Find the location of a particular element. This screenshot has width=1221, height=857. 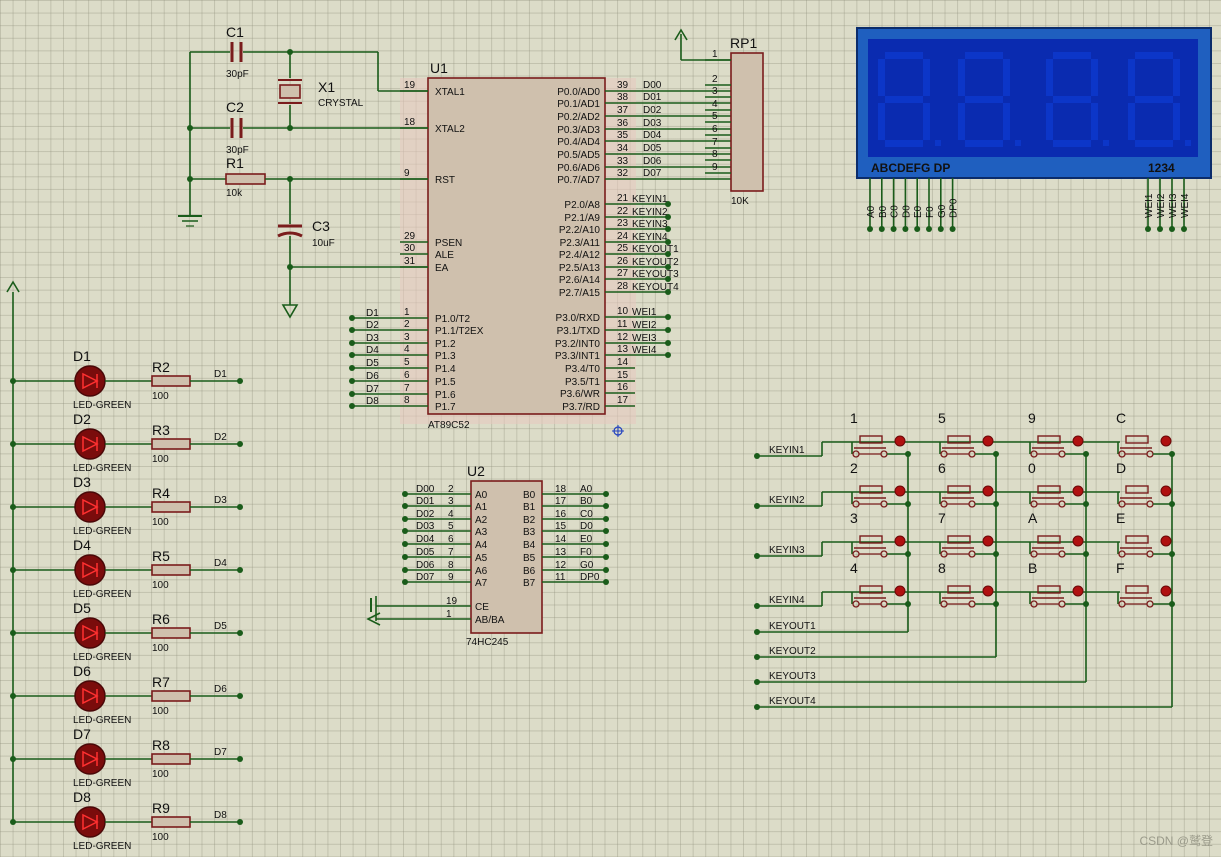

mcu-pin-name: P1.1/T2EX is located at coordinates (459, 331).